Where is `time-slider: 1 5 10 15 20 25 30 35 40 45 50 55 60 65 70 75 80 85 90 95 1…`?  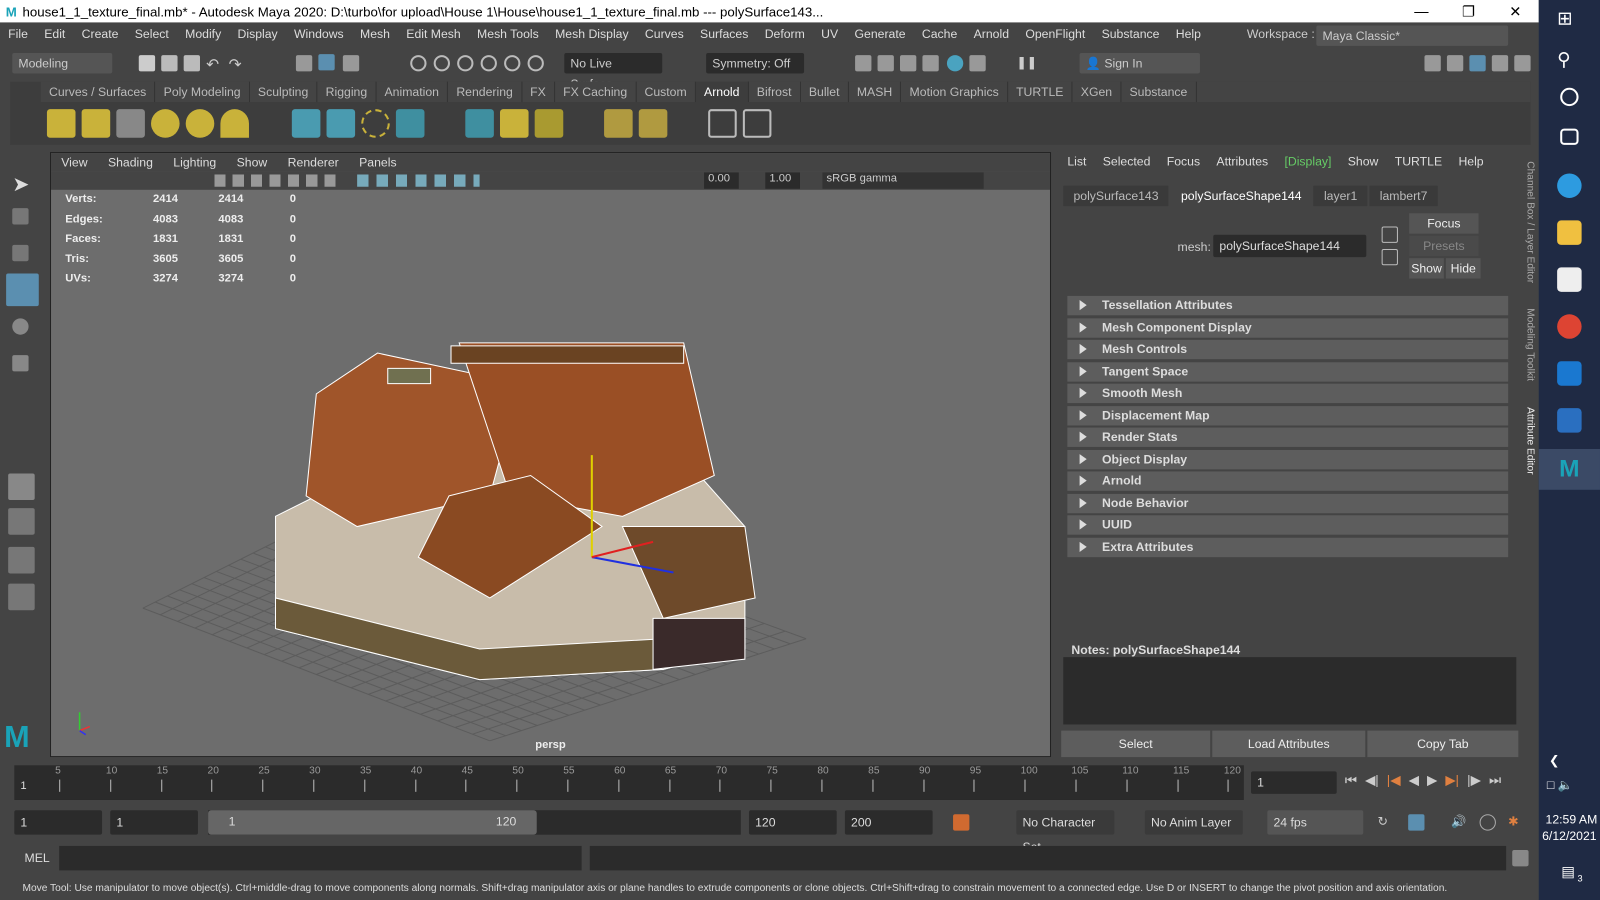 time-slider: 1 5 10 15 20 25 30 35 40 45 50 55 60 65 70 75 80 85 90 95 1… is located at coordinates (629, 782).